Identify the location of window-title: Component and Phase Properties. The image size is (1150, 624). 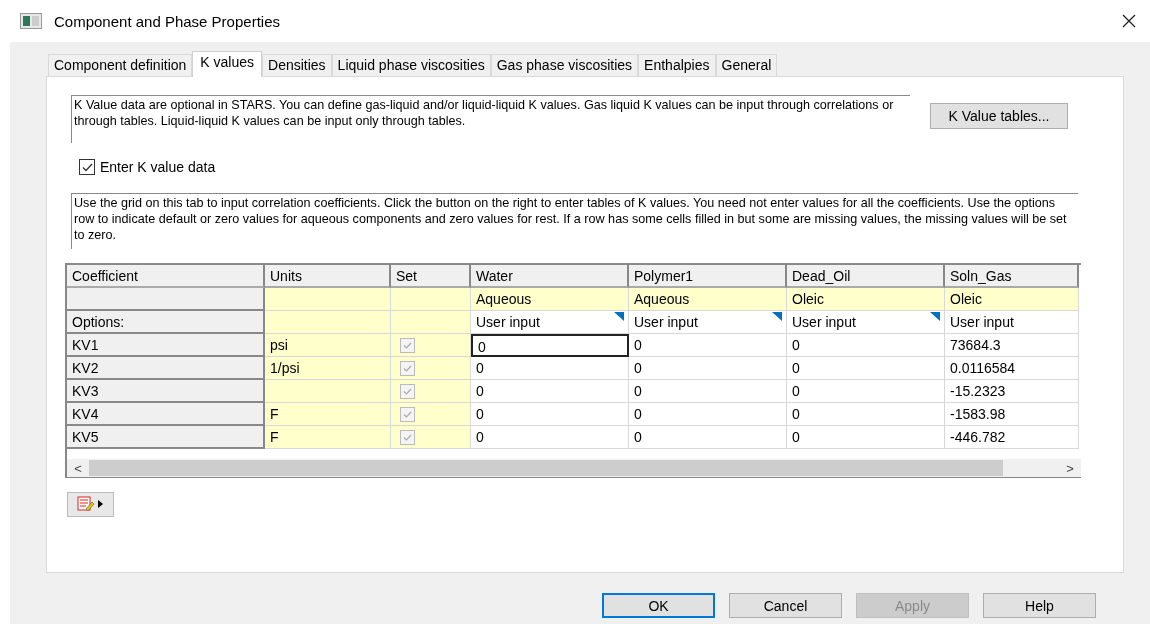
(167, 21).